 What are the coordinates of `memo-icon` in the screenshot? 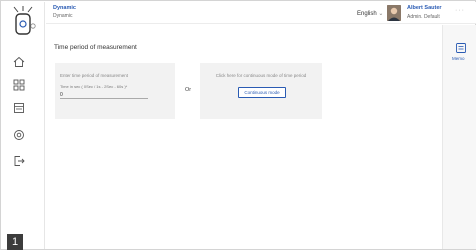 It's located at (461, 47).